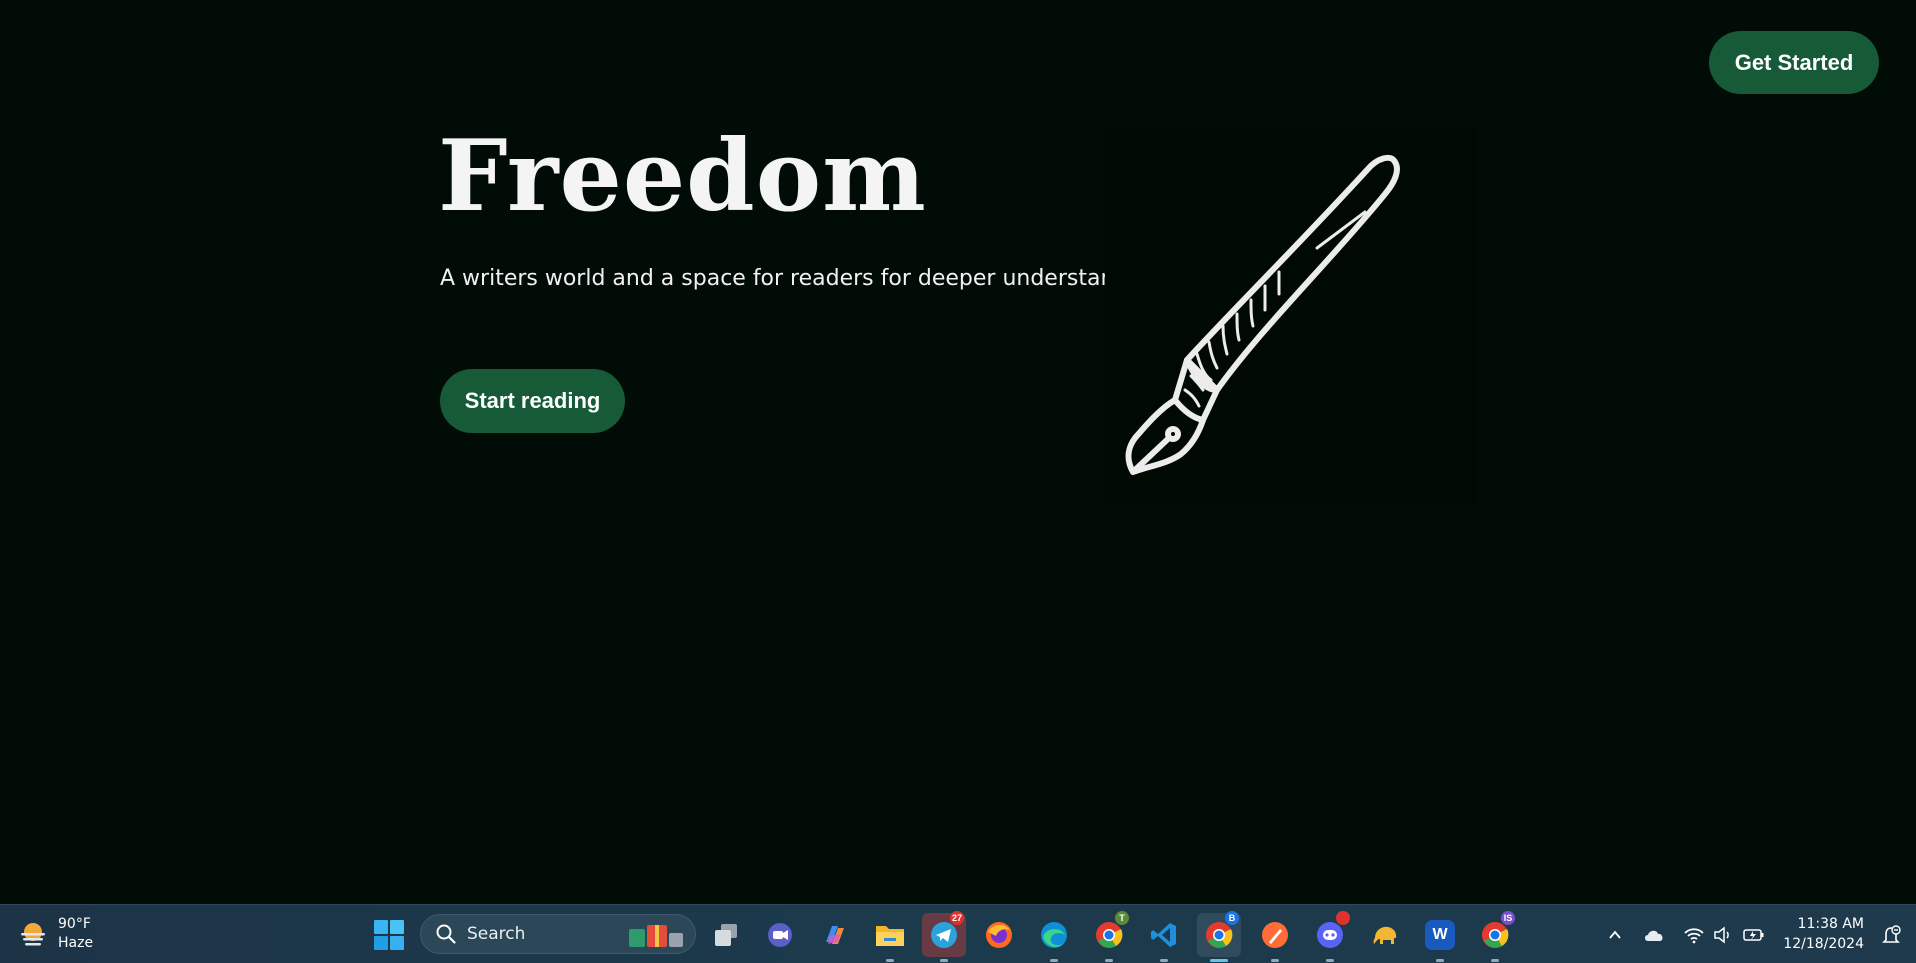  What do you see at coordinates (1823, 944) in the screenshot?
I see `clock-date: 12/18/2024` at bounding box center [1823, 944].